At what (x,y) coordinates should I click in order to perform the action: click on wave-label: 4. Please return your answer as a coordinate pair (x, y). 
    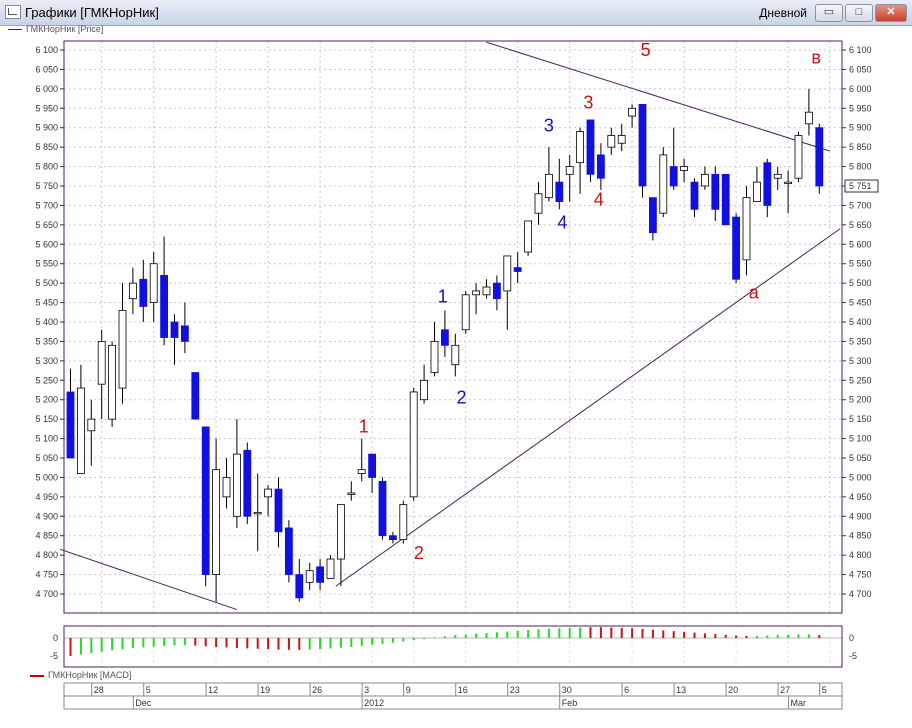
    Looking at the image, I should click on (599, 199).